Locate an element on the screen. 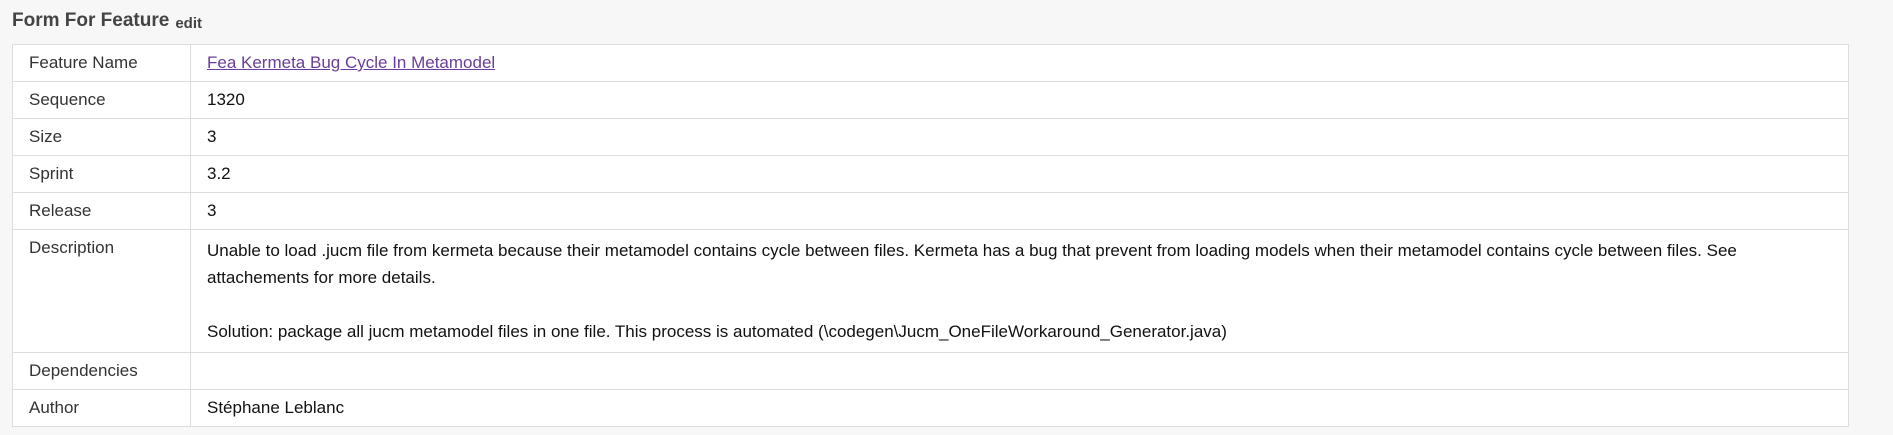  release-value: 3 is located at coordinates (1019, 211).